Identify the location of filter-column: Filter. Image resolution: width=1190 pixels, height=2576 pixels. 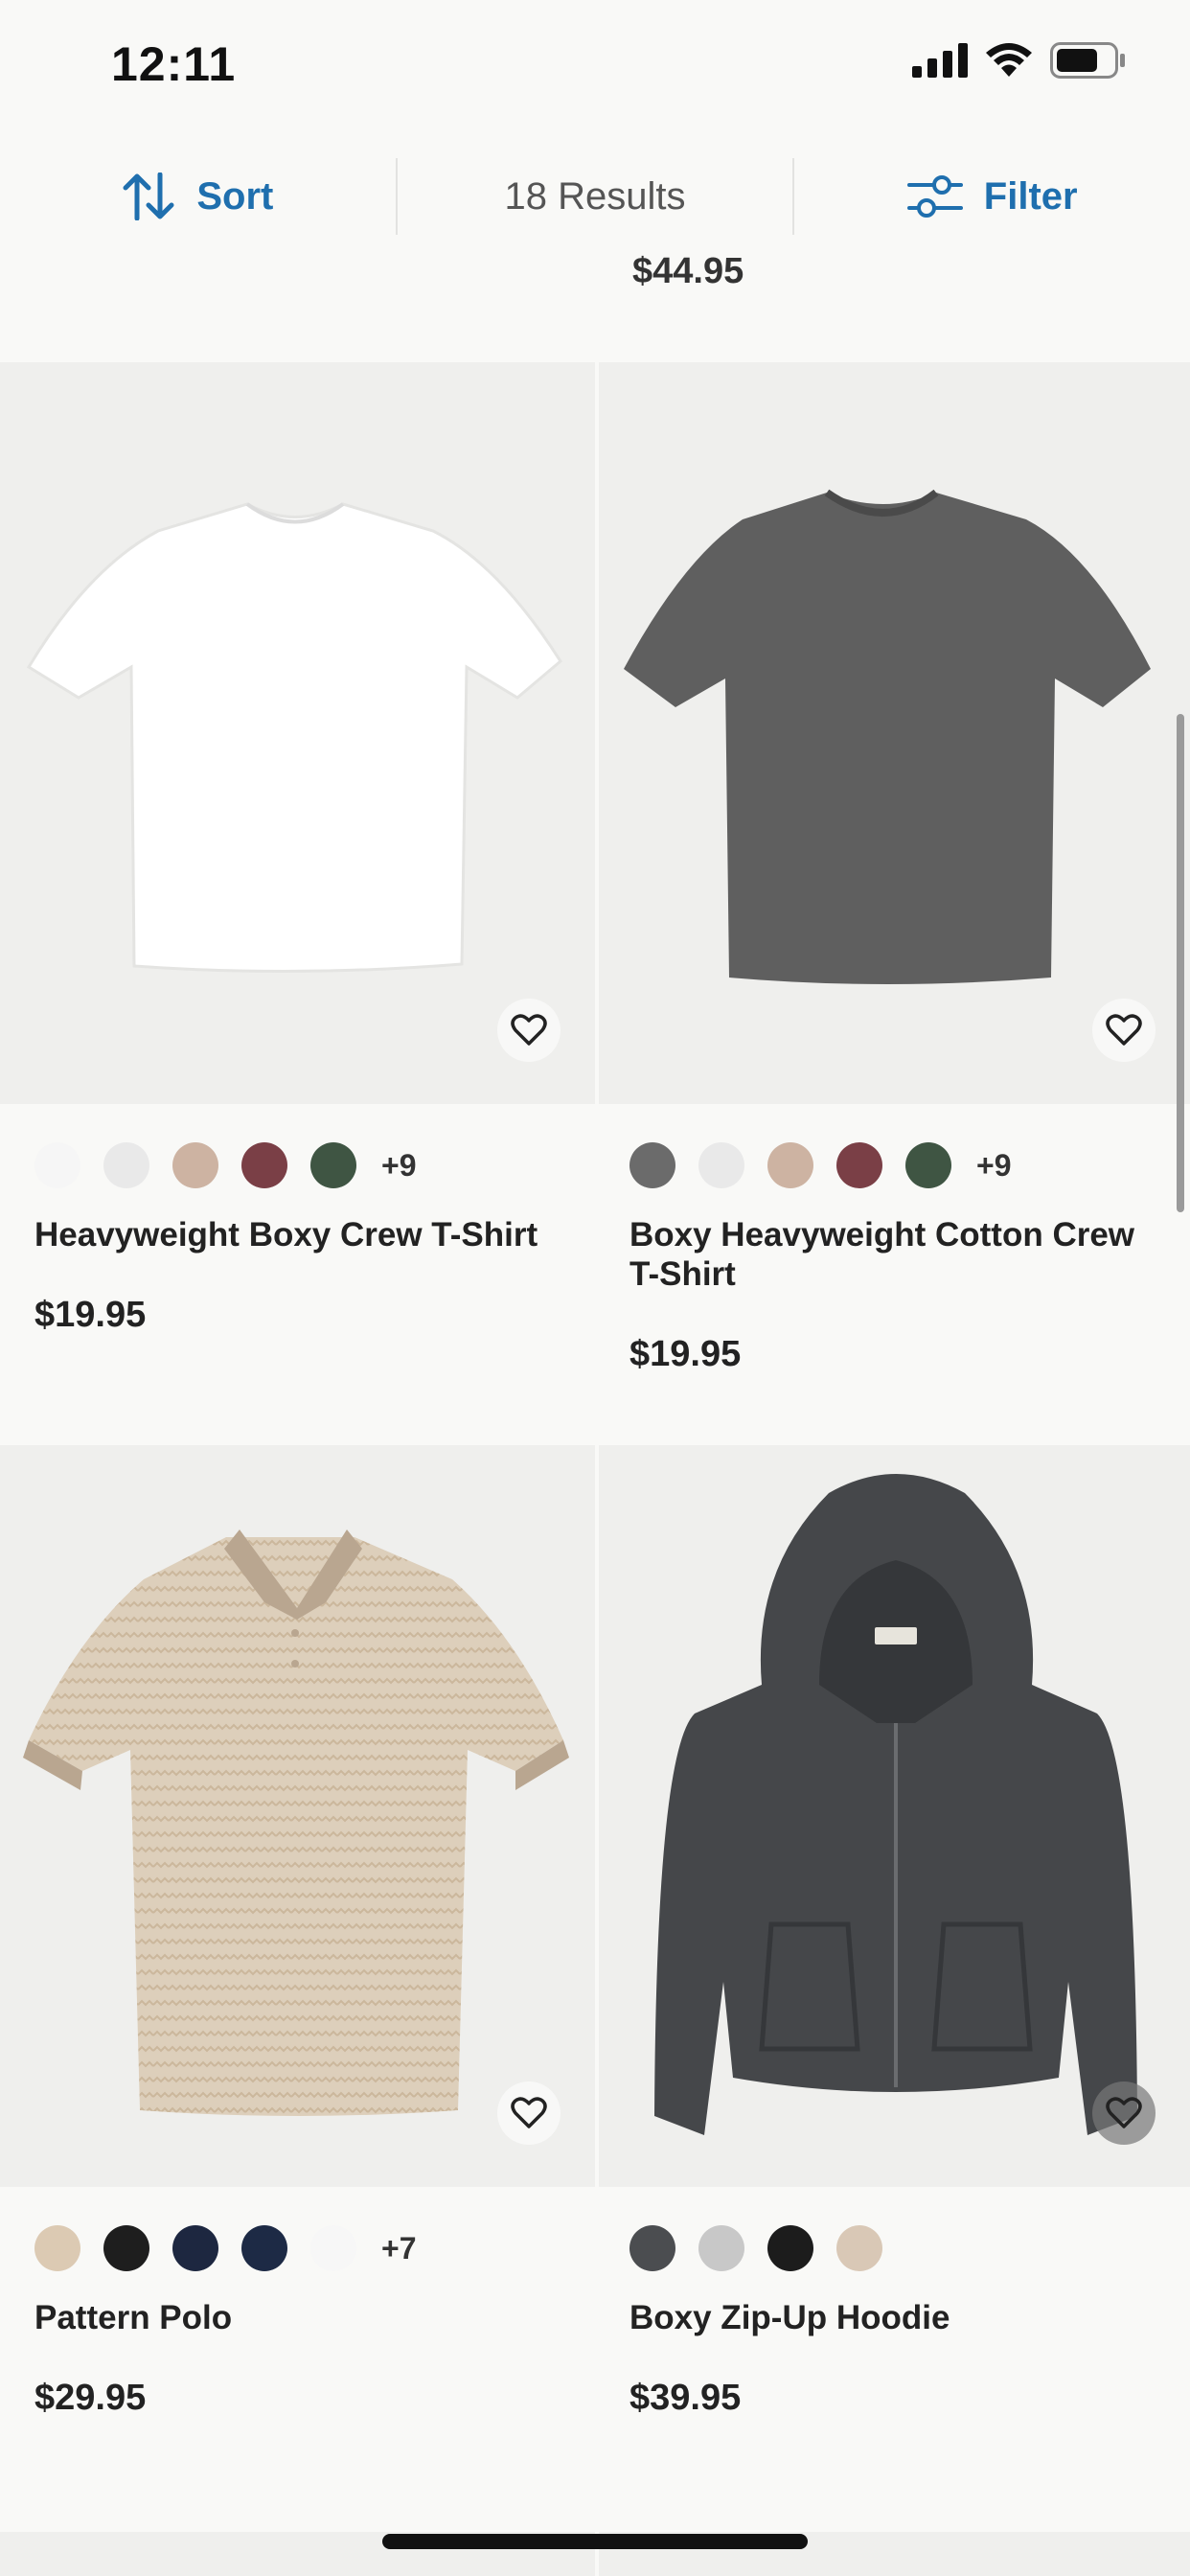
(992, 196).